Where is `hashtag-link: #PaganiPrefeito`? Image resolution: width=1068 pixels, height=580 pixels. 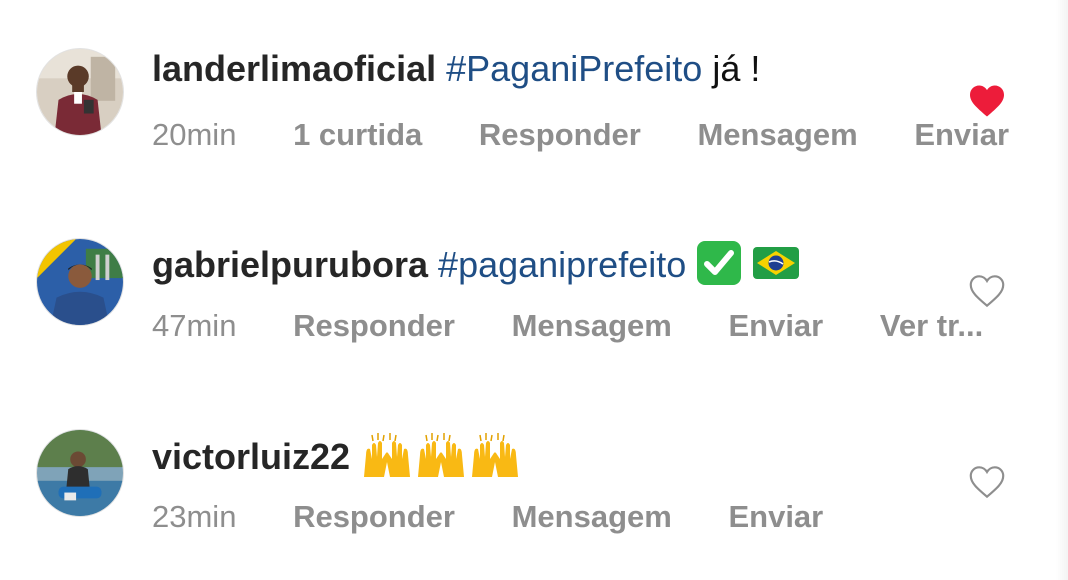
hashtag-link: #PaganiPrefeito is located at coordinates (574, 68).